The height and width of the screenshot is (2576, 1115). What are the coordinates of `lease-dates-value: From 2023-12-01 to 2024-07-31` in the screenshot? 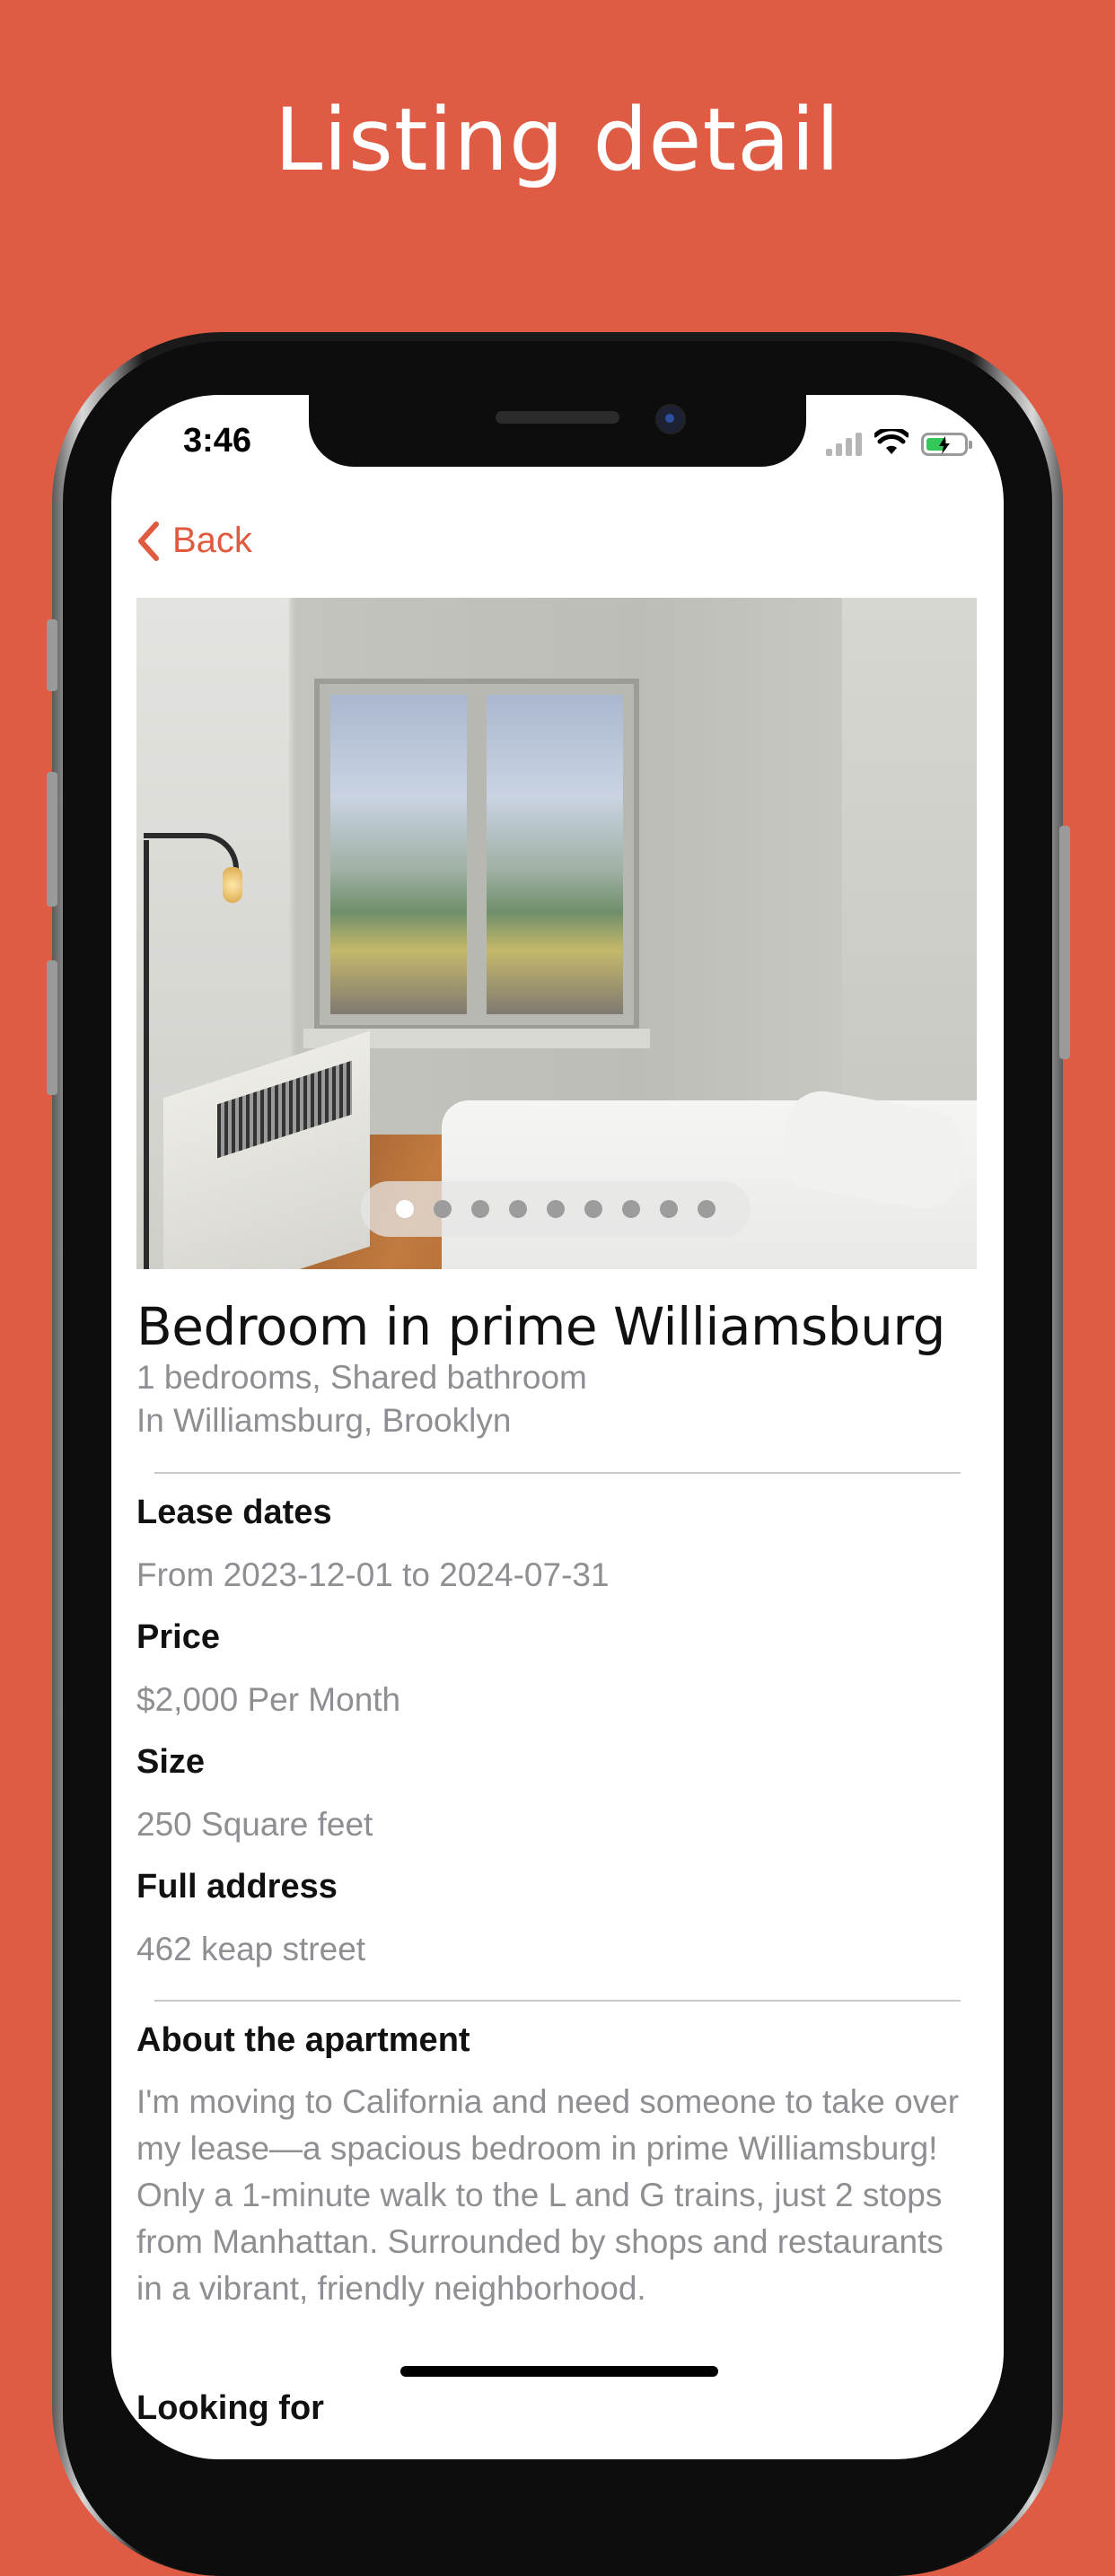 It's located at (373, 1574).